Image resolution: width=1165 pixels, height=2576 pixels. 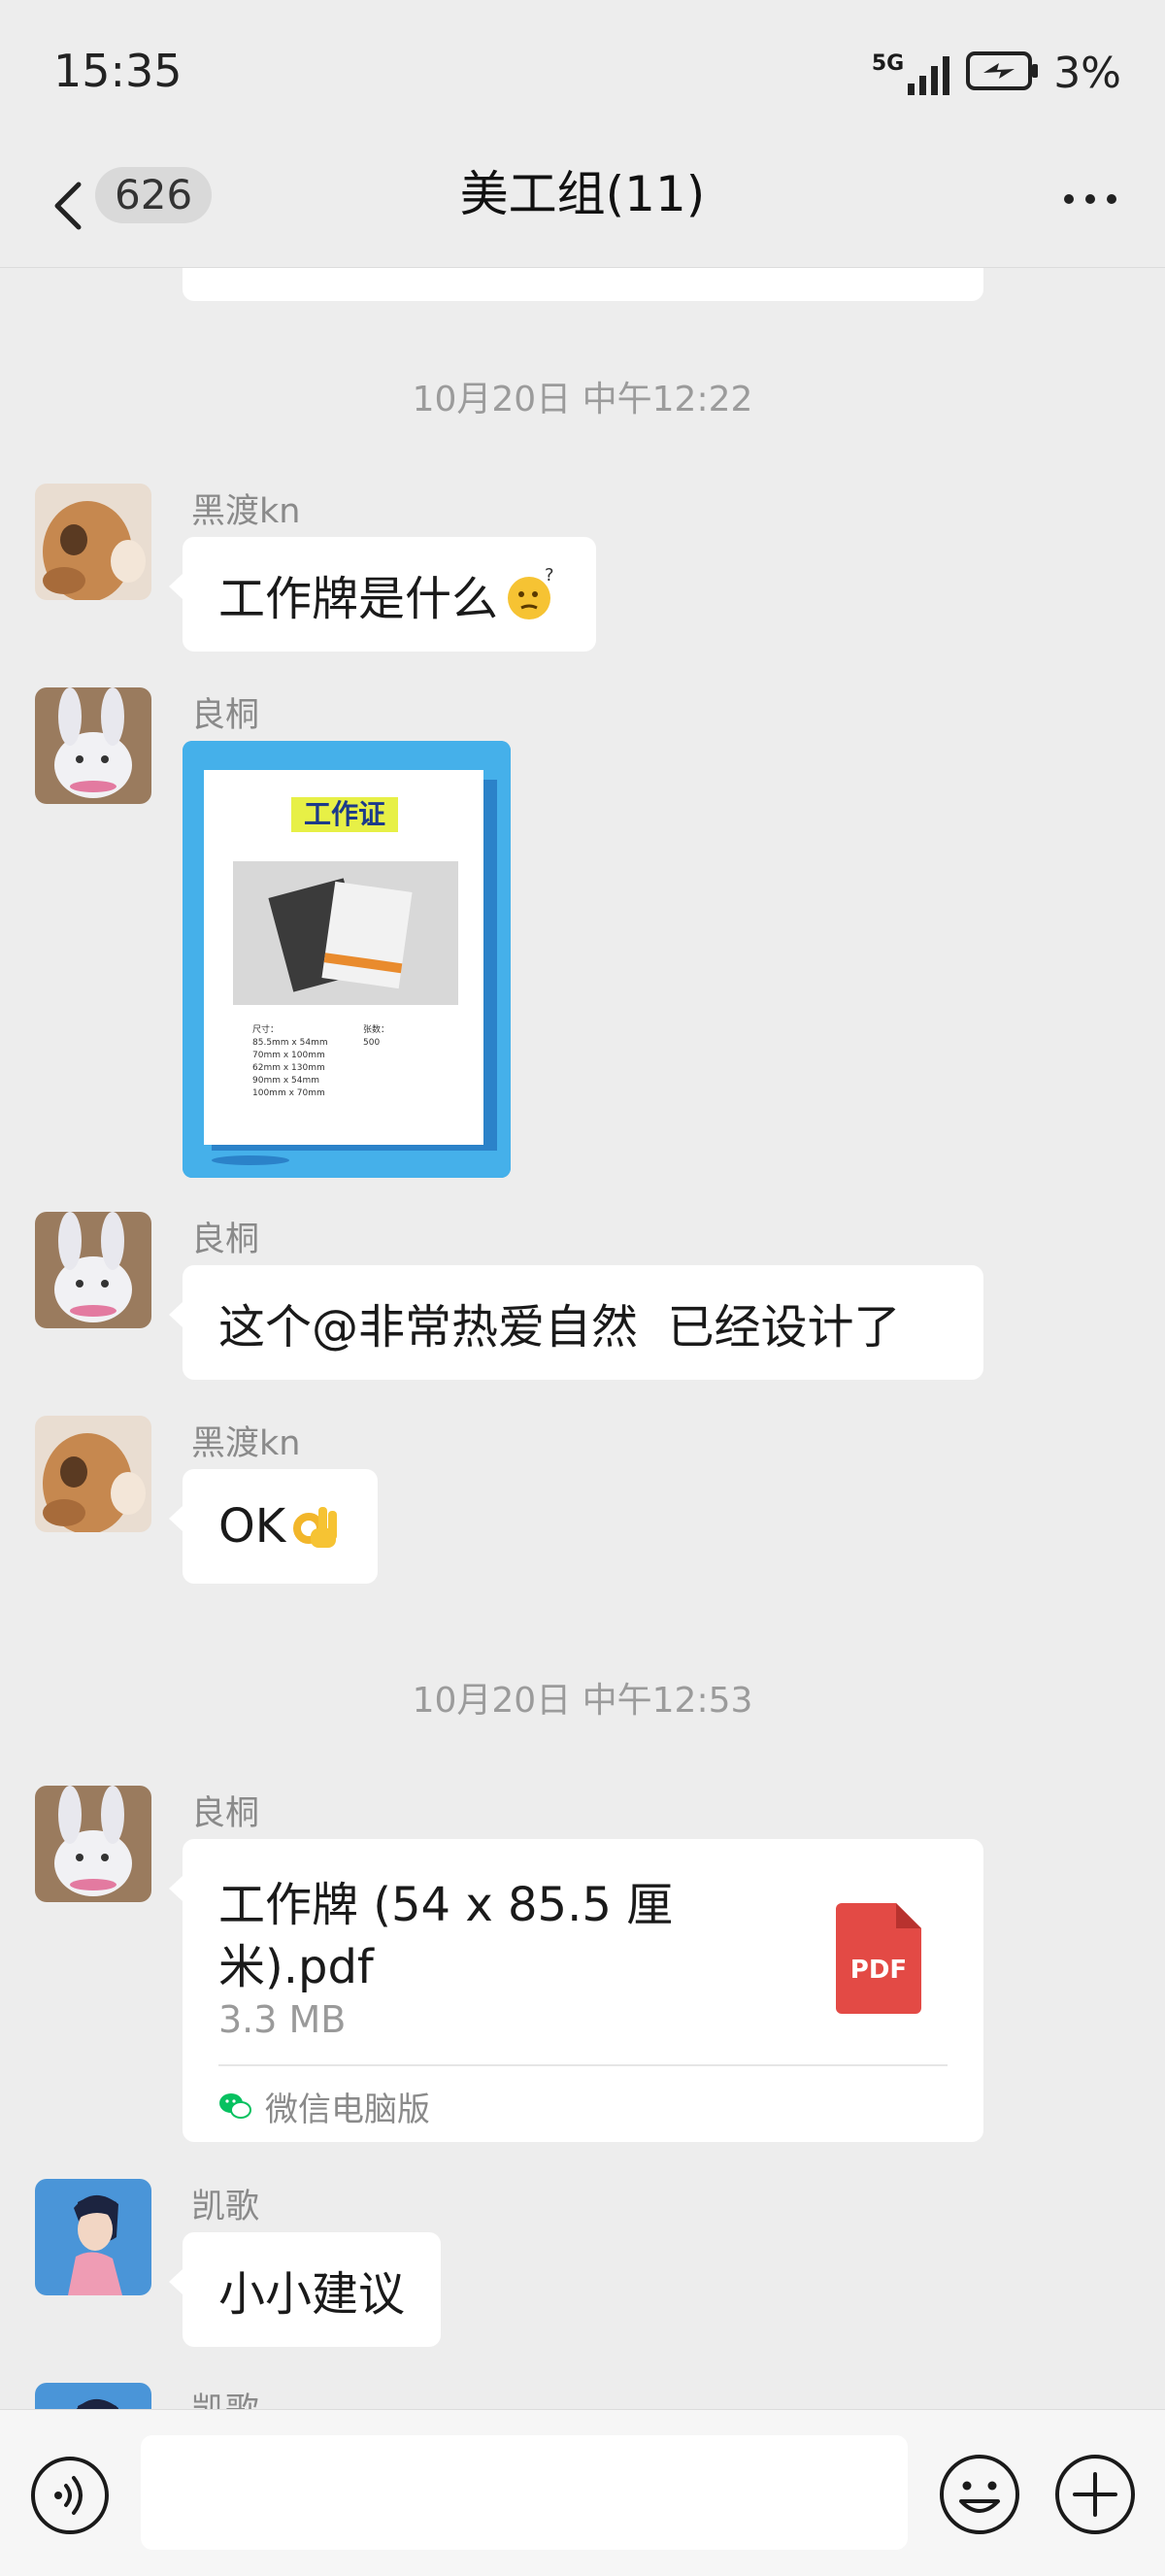 What do you see at coordinates (376, 1037) in the screenshot?
I see `image-qty-text: 张数： 500` at bounding box center [376, 1037].